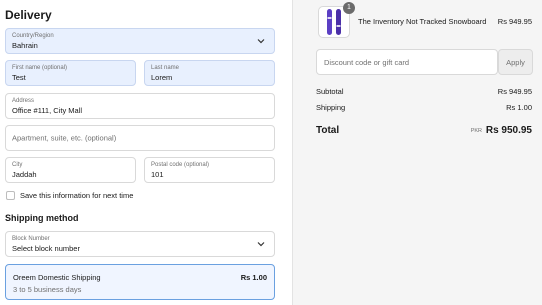 The width and height of the screenshot is (542, 305). What do you see at coordinates (367, 62) in the screenshot?
I see `discount-placeholder: Discount code or gift card` at bounding box center [367, 62].